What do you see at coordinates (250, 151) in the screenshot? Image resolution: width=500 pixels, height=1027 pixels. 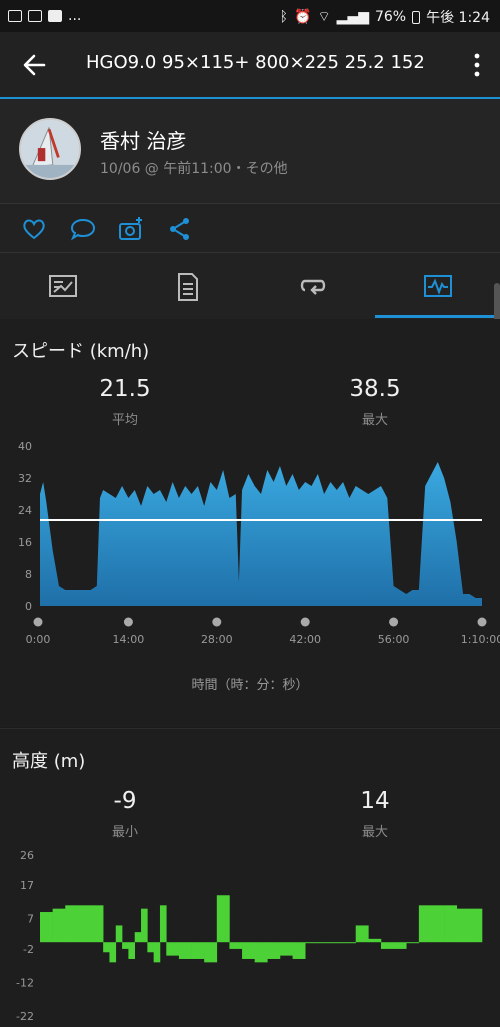 I see `profile-row: 香村 治彦 10/06 @ 午前11:00・その他` at bounding box center [250, 151].